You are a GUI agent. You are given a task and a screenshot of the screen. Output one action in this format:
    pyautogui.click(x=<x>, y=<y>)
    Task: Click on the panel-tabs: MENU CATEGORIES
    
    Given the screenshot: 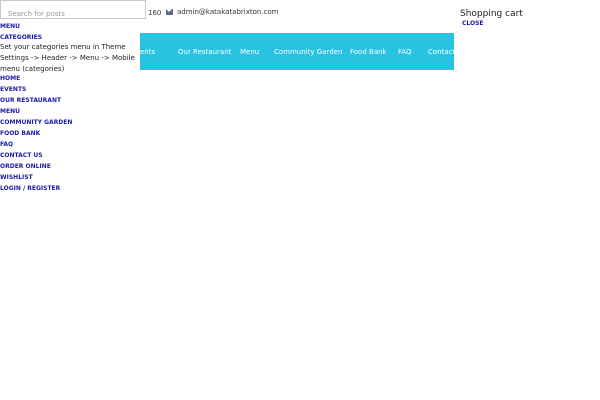 What is the action you would take?
    pyautogui.click(x=21, y=32)
    